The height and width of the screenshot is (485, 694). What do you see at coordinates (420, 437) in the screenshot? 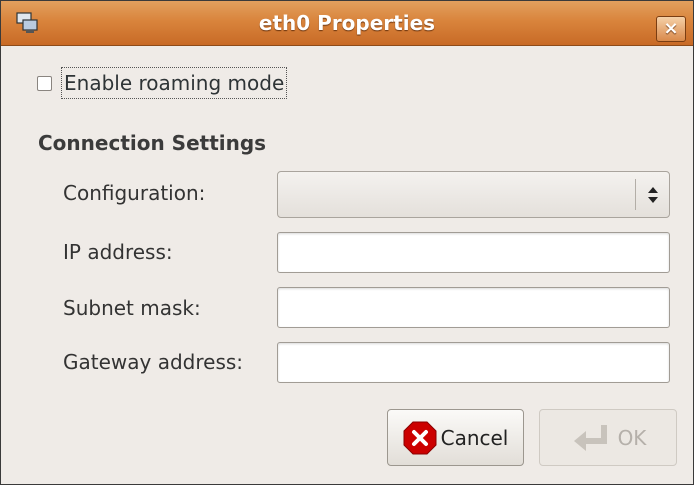
I see `cancel-icon` at bounding box center [420, 437].